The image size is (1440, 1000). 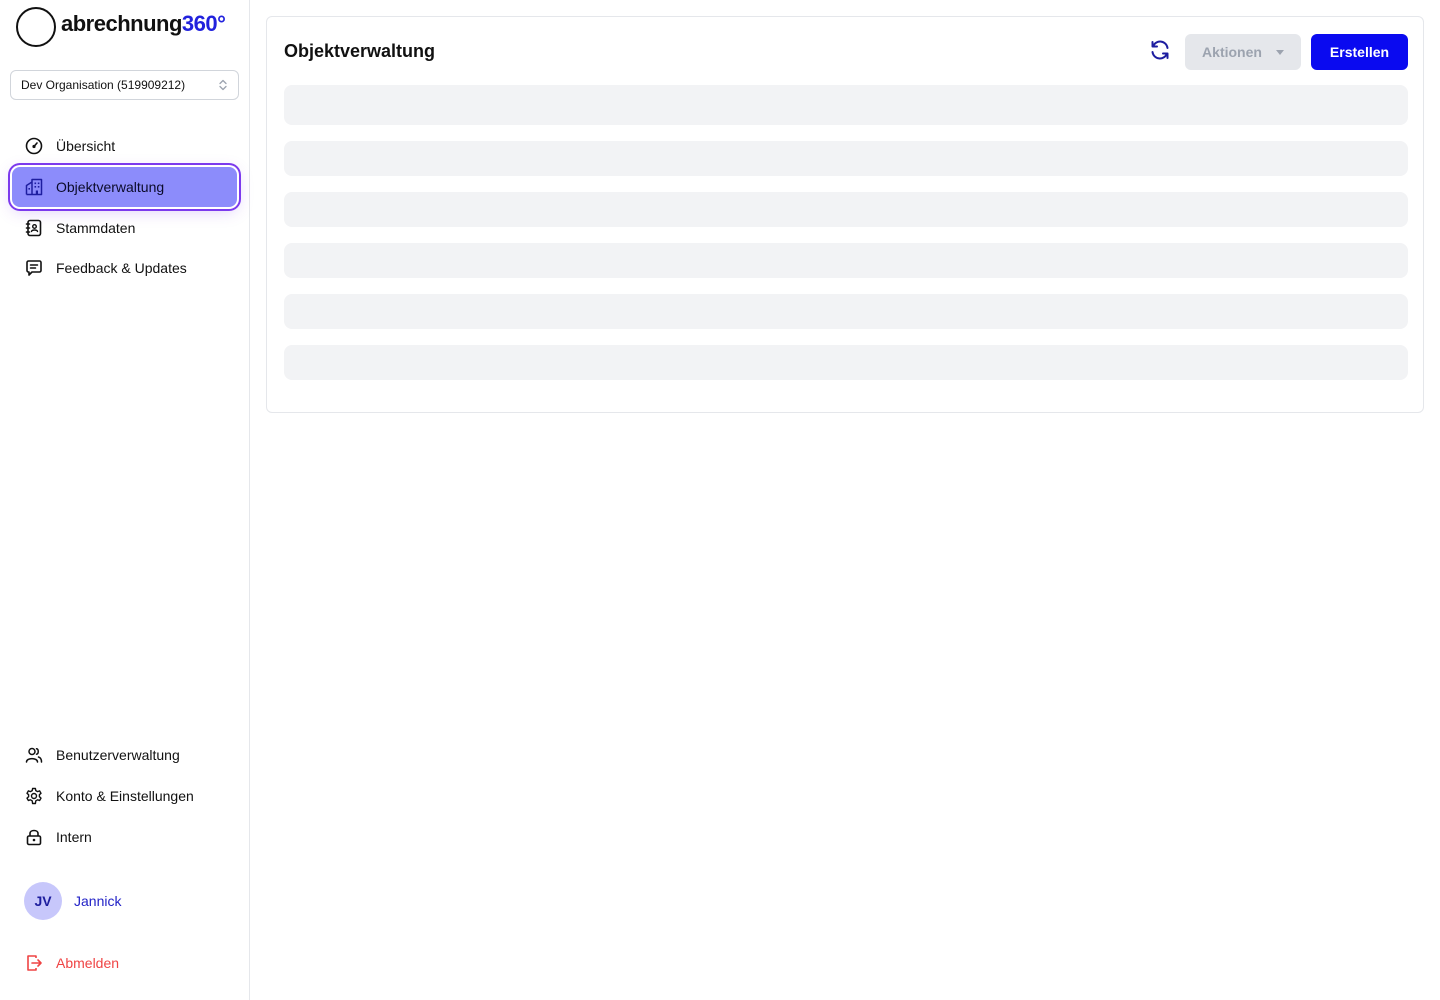 I want to click on create-button: Erstellen, so click(x=1359, y=52).